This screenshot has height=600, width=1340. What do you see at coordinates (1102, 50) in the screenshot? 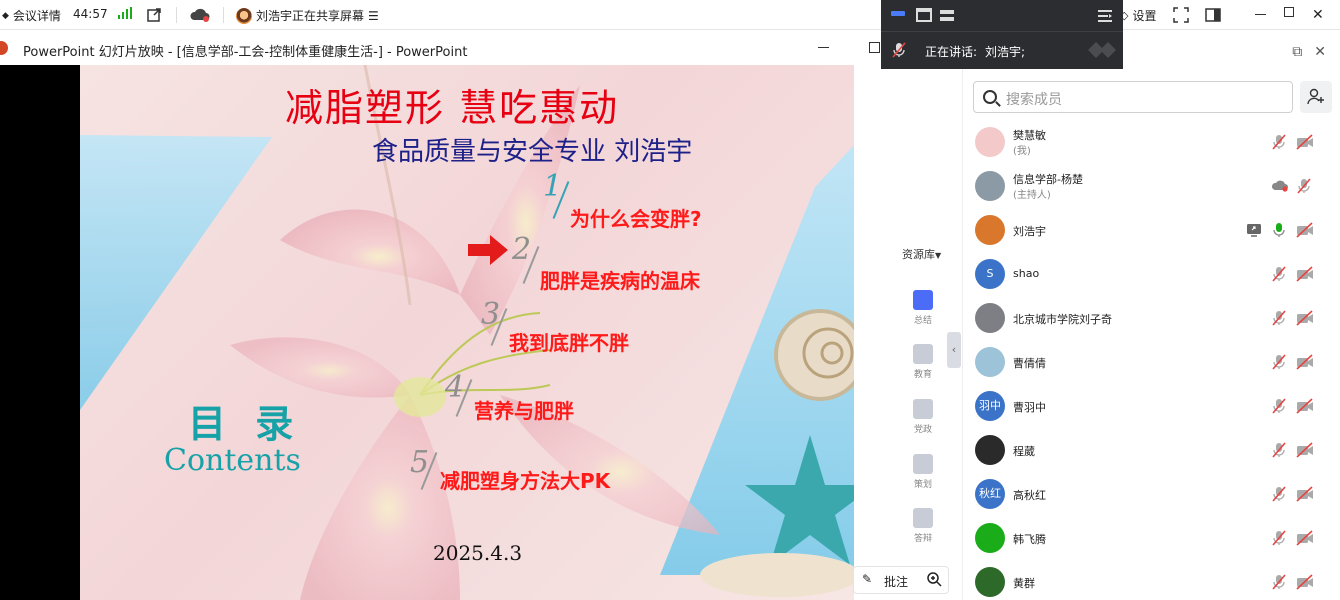
I see `watermark-logo` at bounding box center [1102, 50].